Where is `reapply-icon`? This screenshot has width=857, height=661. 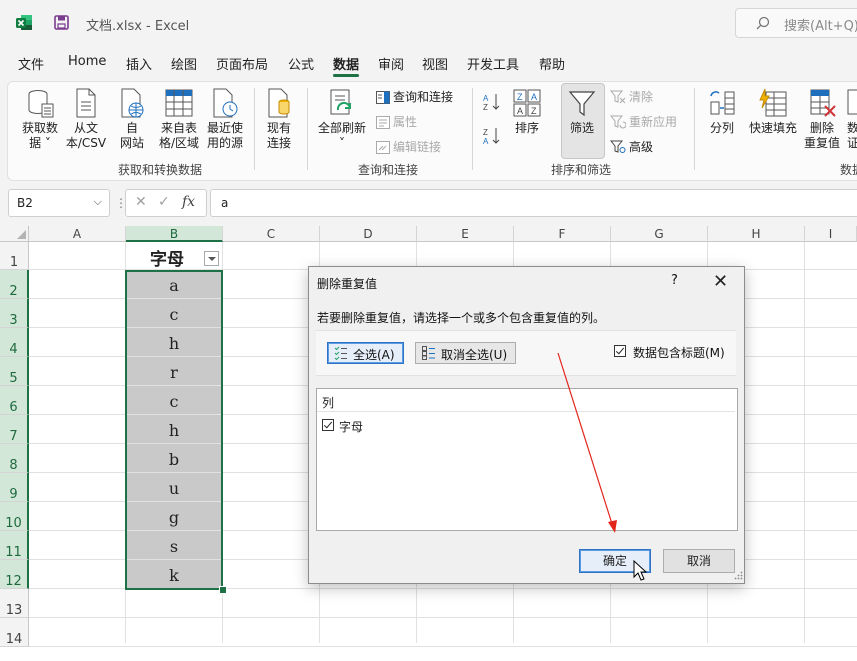
reapply-icon is located at coordinates (618, 122).